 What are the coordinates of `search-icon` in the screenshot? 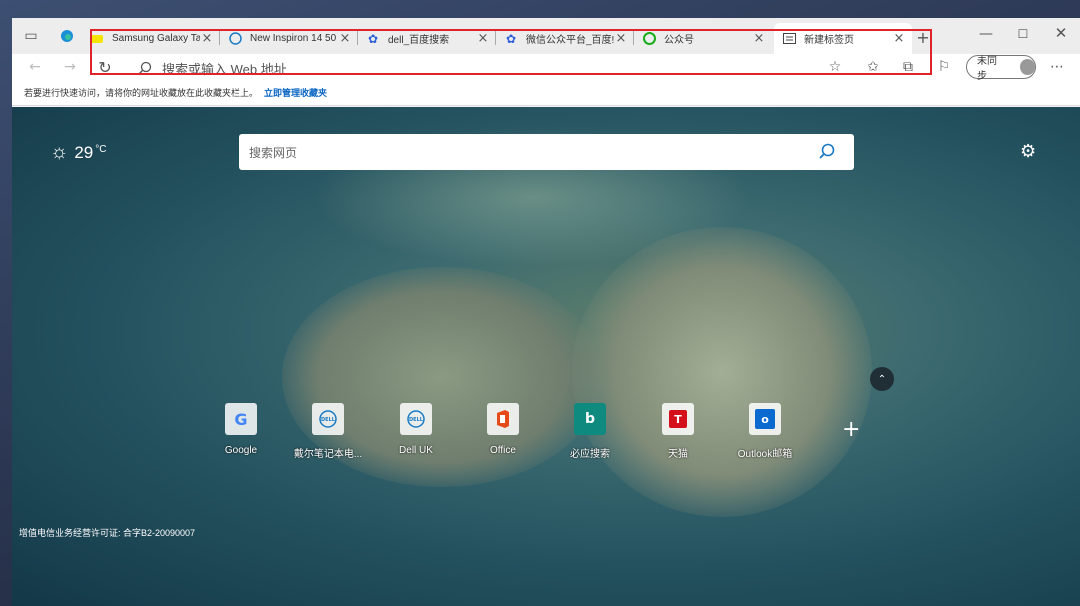 It's located at (827, 152).